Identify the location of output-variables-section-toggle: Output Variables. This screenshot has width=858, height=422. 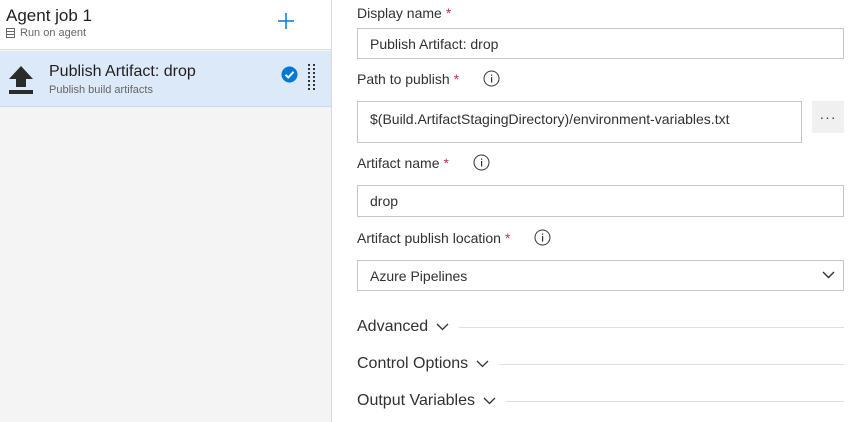
(600, 401).